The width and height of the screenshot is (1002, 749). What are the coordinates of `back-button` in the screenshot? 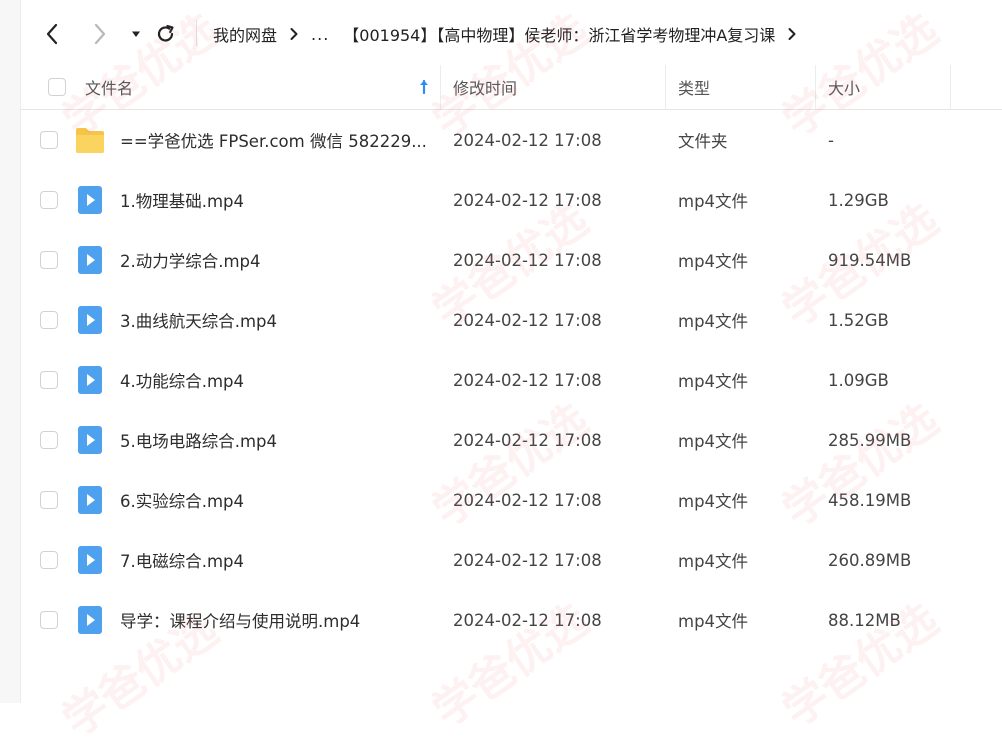 It's located at (52, 34).